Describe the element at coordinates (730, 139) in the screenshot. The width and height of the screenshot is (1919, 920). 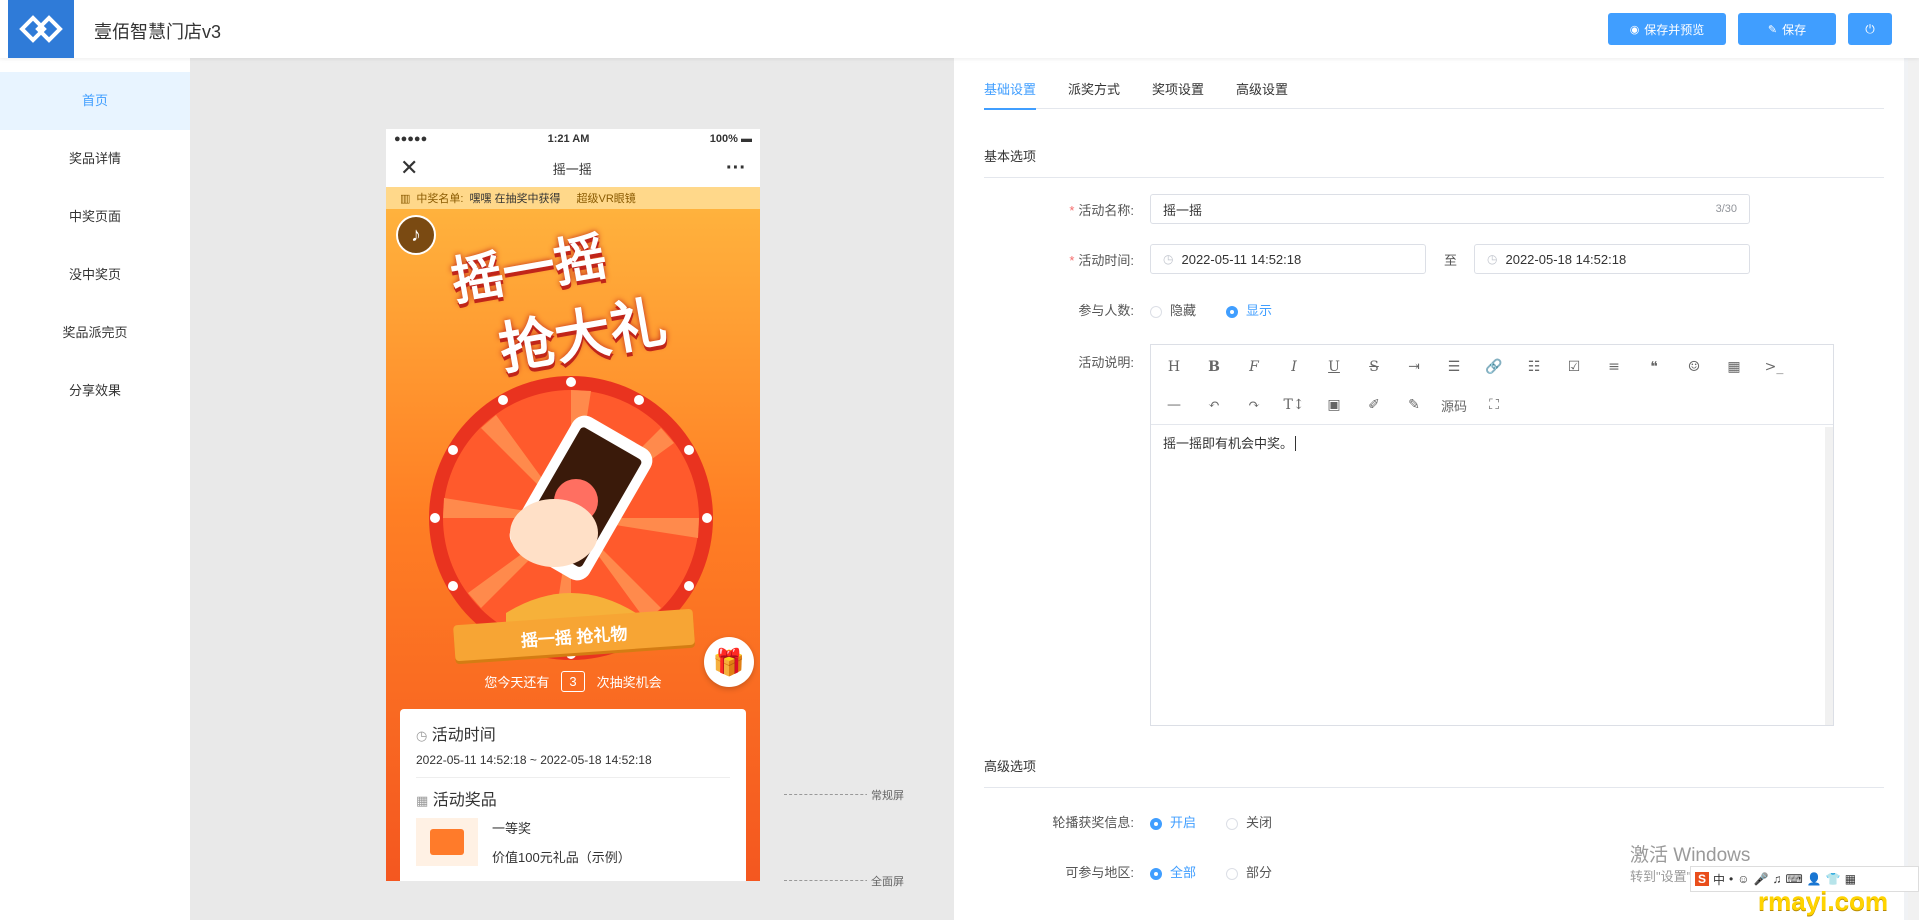
I see `battery-indicator: 100% ▬` at that location.